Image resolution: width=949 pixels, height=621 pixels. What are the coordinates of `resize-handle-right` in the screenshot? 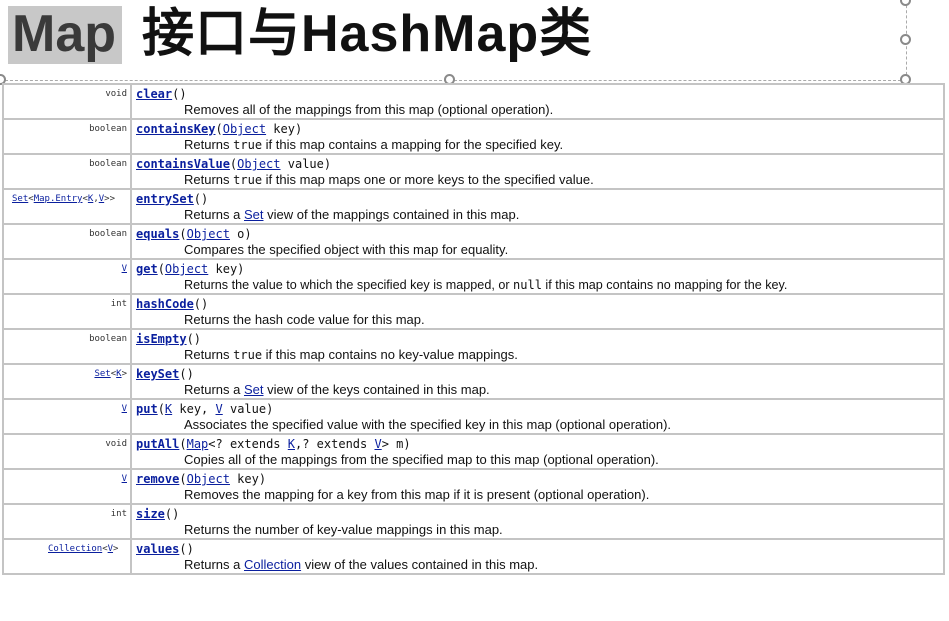 It's located at (905, 39).